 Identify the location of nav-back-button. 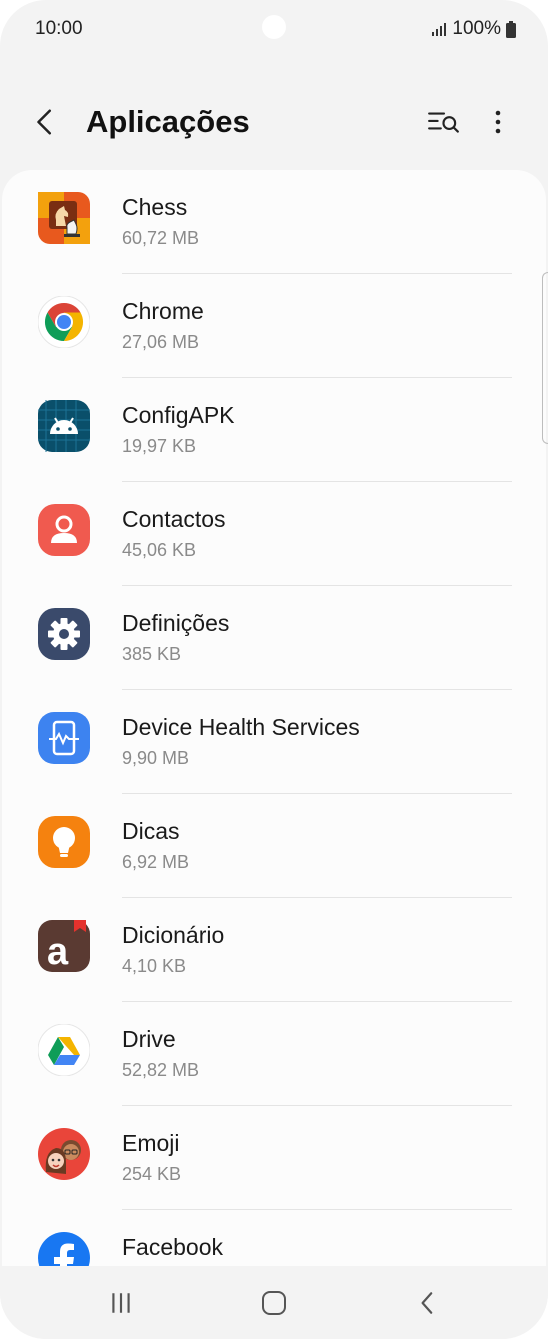
(428, 1303).